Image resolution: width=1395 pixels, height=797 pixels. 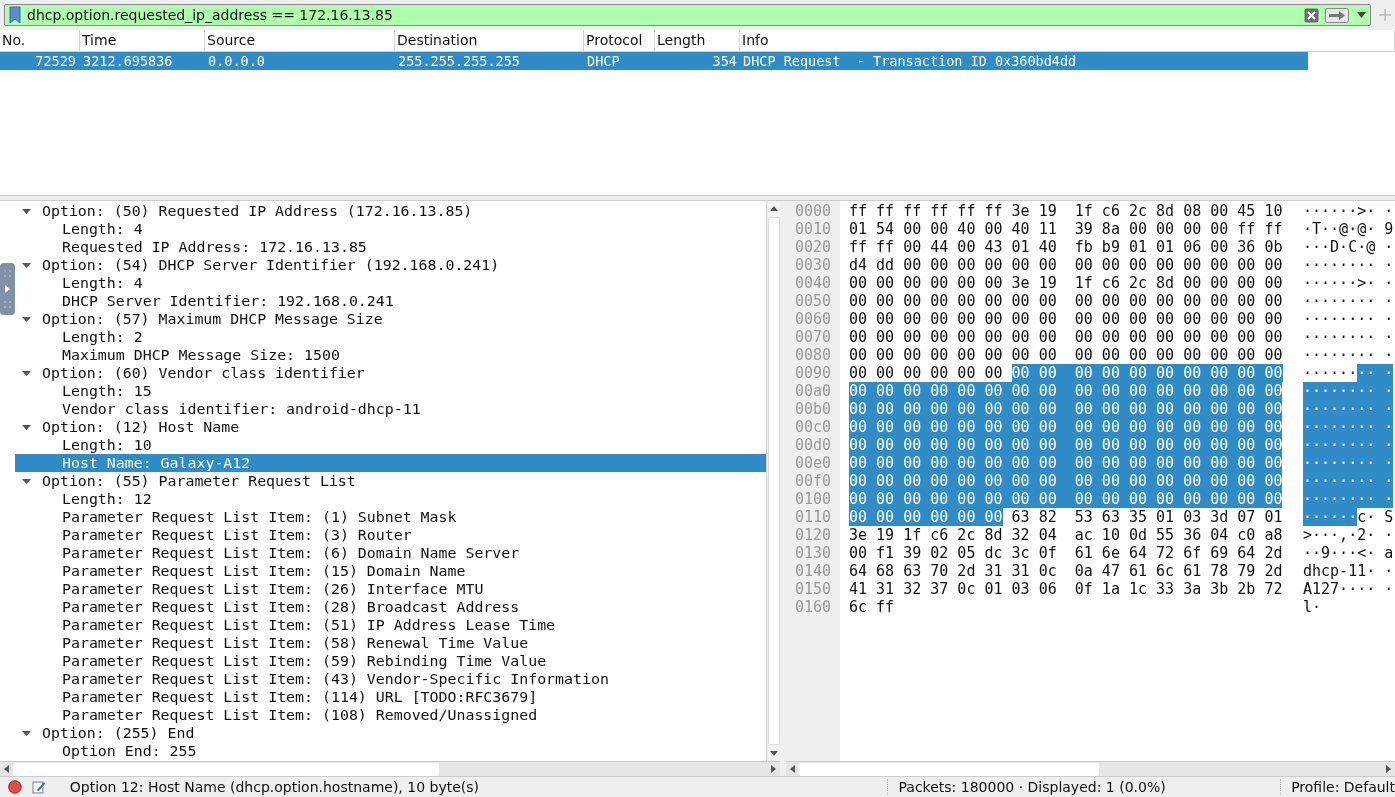 I want to click on profile-text: Profile: Default, so click(x=1337, y=787).